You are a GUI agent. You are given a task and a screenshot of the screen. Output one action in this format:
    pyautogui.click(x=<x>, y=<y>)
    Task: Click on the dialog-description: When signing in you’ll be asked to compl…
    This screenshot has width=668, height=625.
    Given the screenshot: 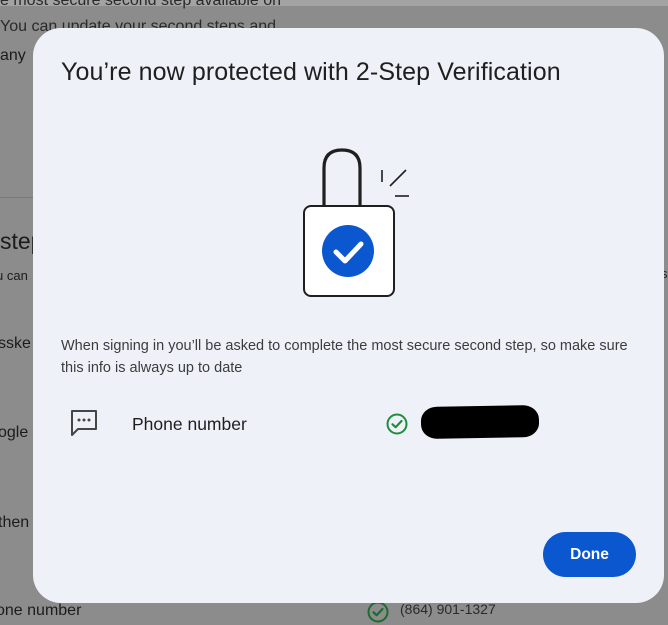 What is the action you would take?
    pyautogui.click(x=344, y=357)
    